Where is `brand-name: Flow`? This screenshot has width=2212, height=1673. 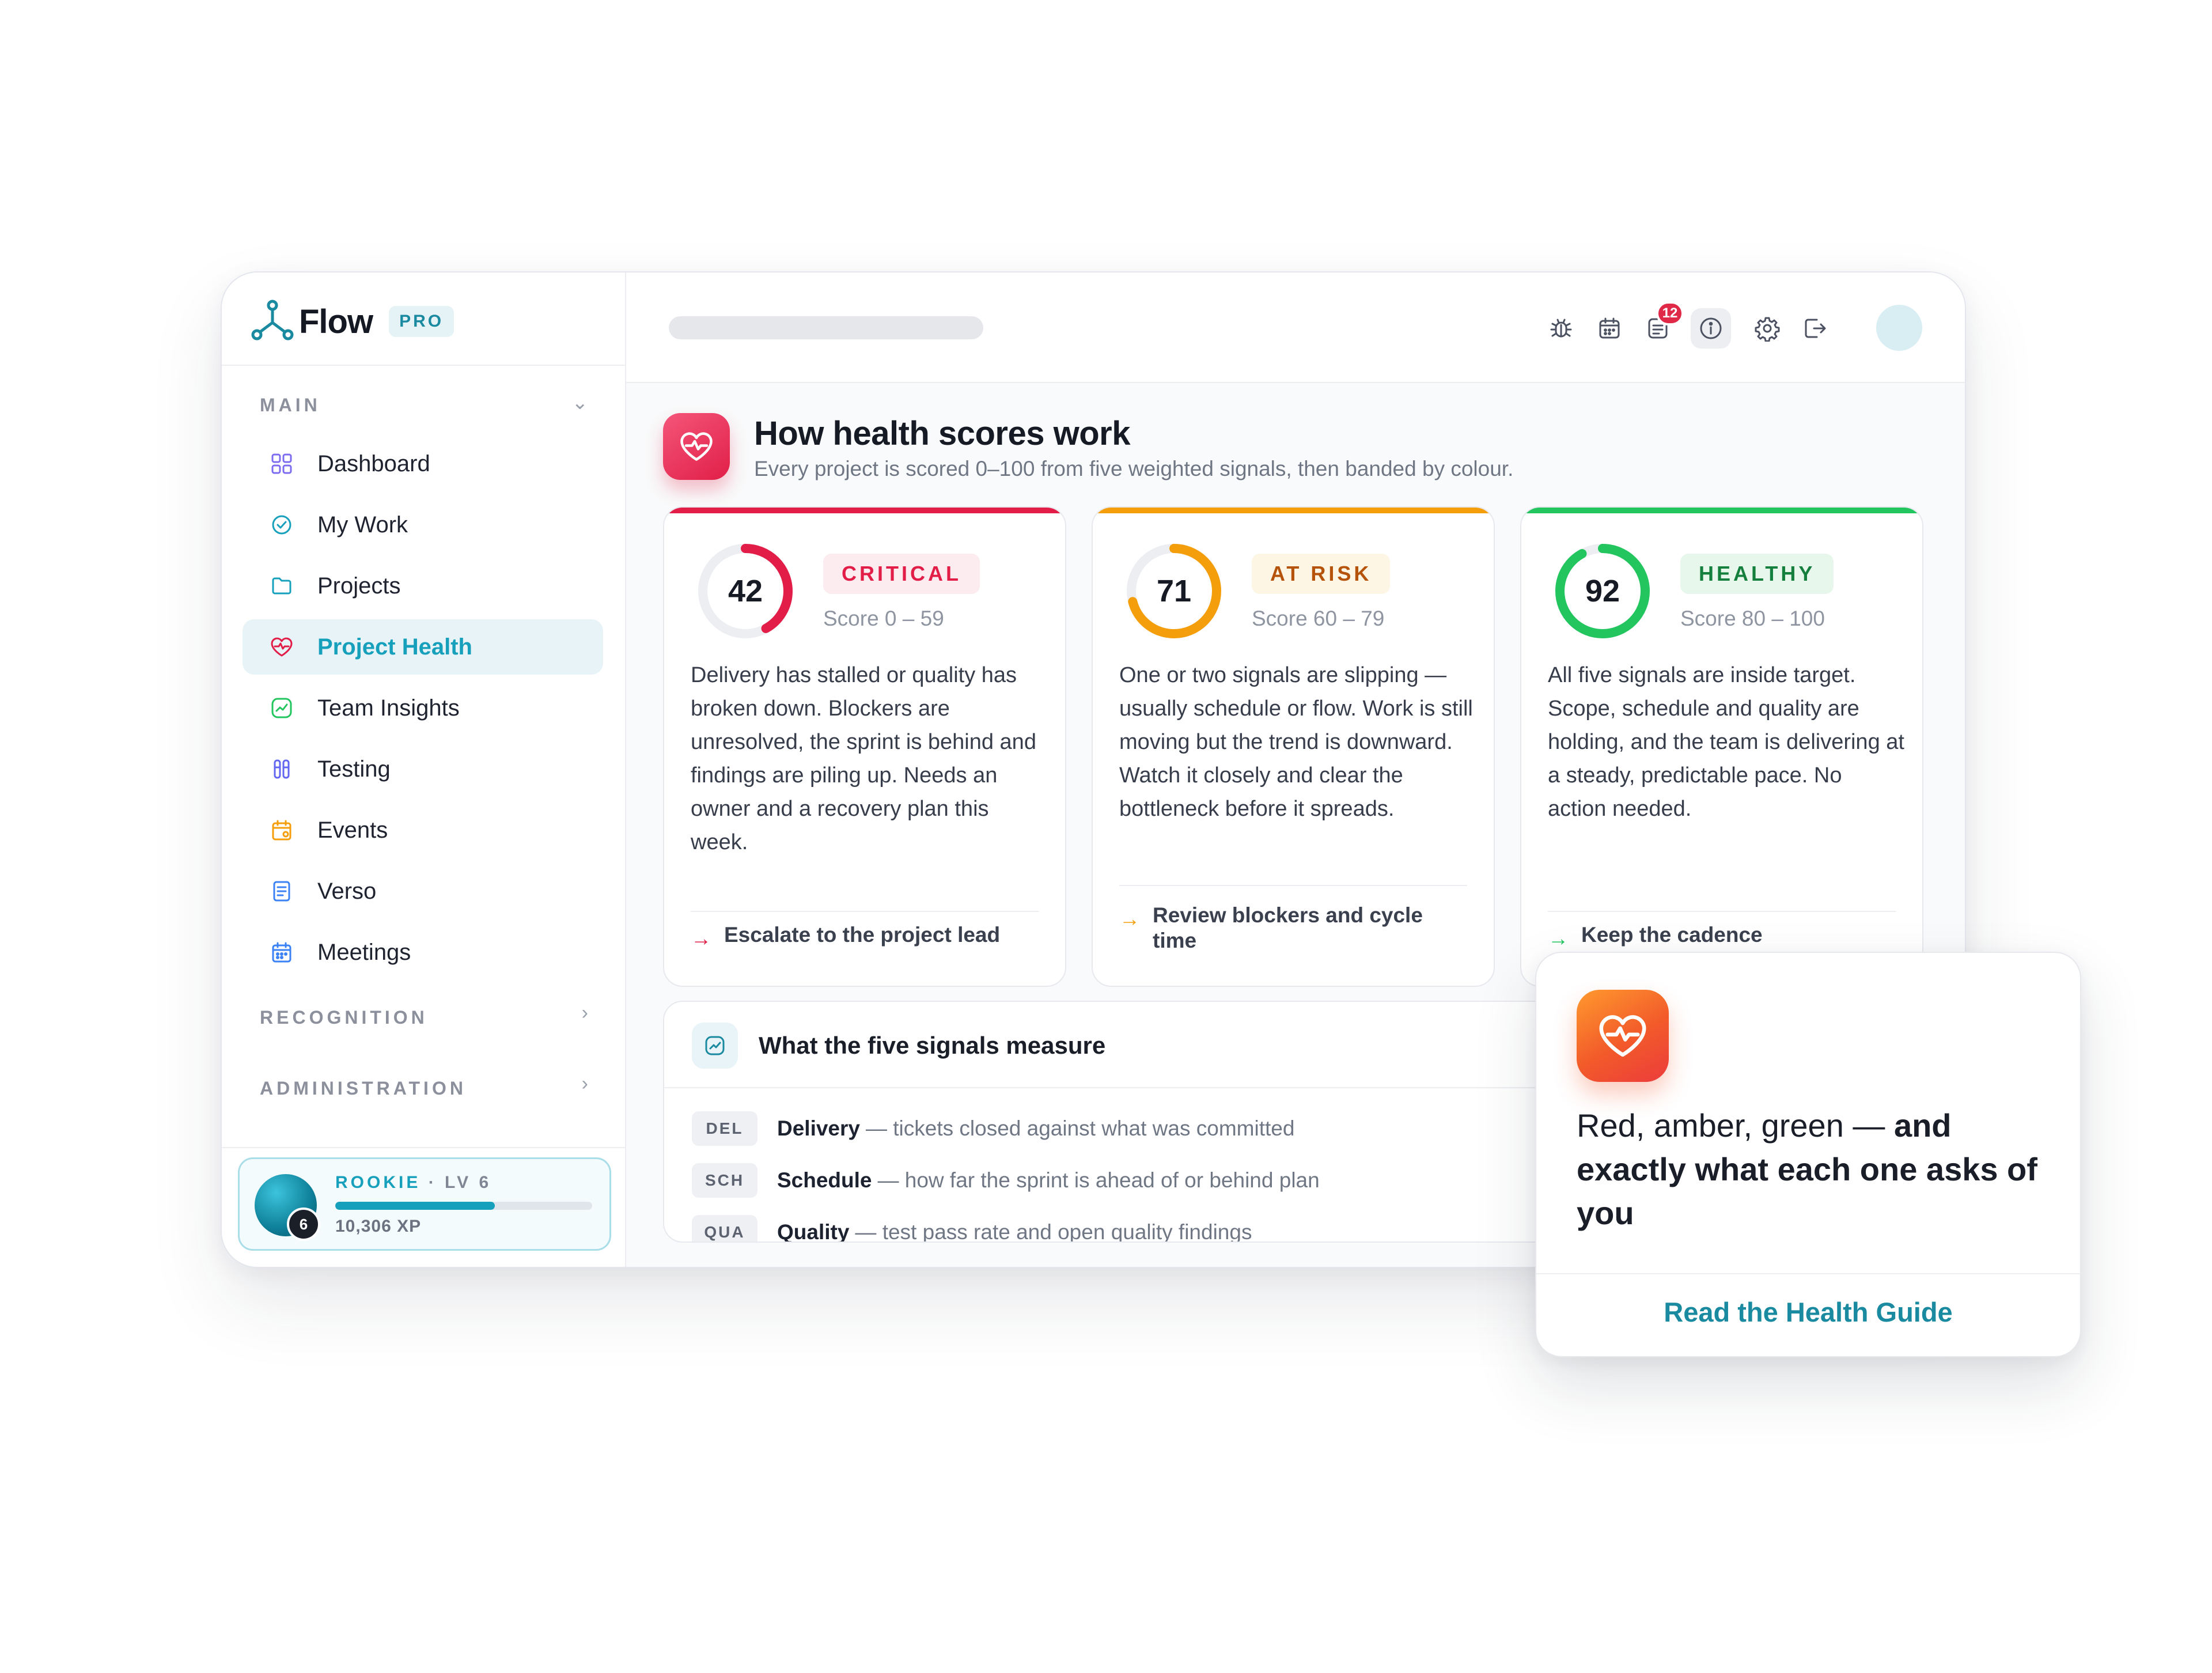 brand-name: Flow is located at coordinates (336, 321).